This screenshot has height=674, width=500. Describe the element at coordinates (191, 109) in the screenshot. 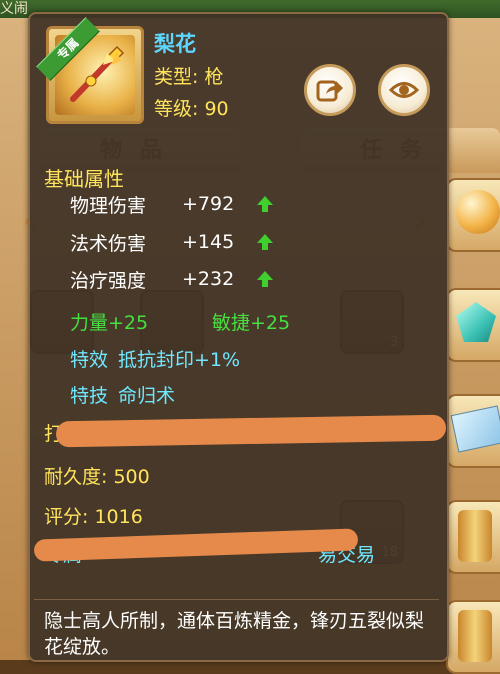

I see `item-level: 等级: 90` at that location.